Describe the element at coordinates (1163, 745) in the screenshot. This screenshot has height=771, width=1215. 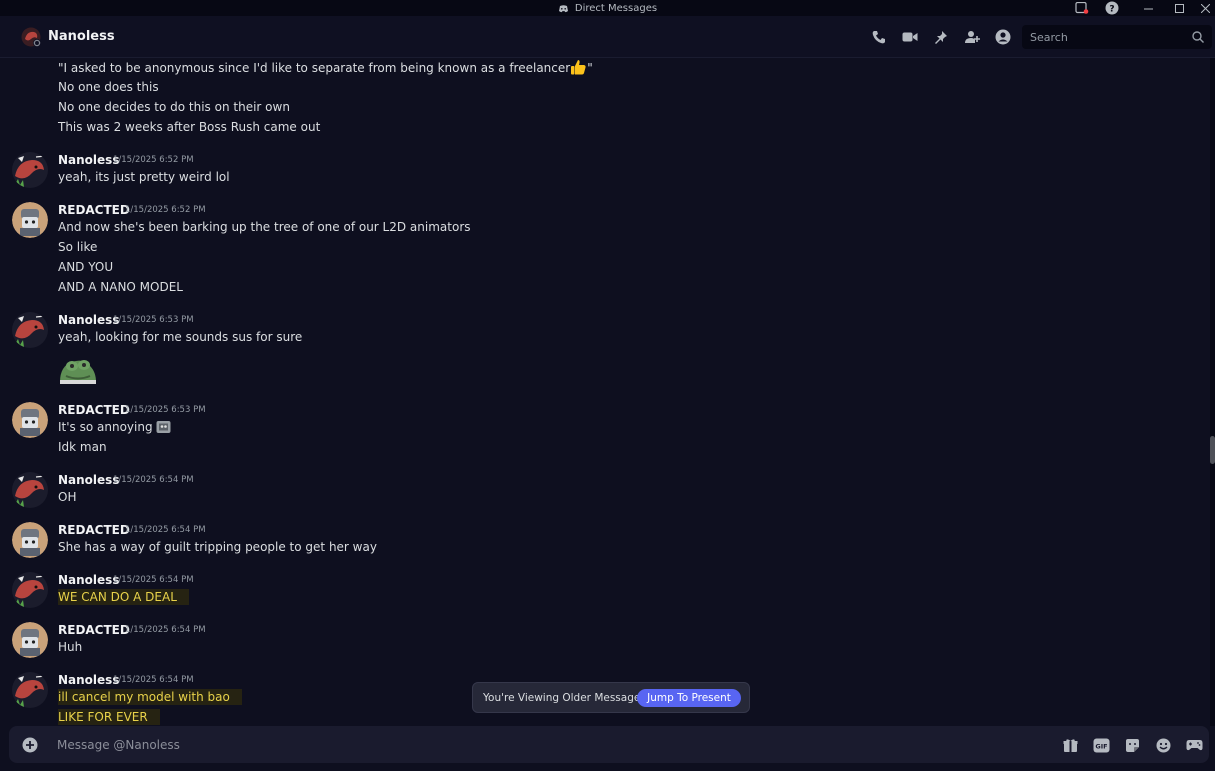
I see `emoji-icon` at that location.